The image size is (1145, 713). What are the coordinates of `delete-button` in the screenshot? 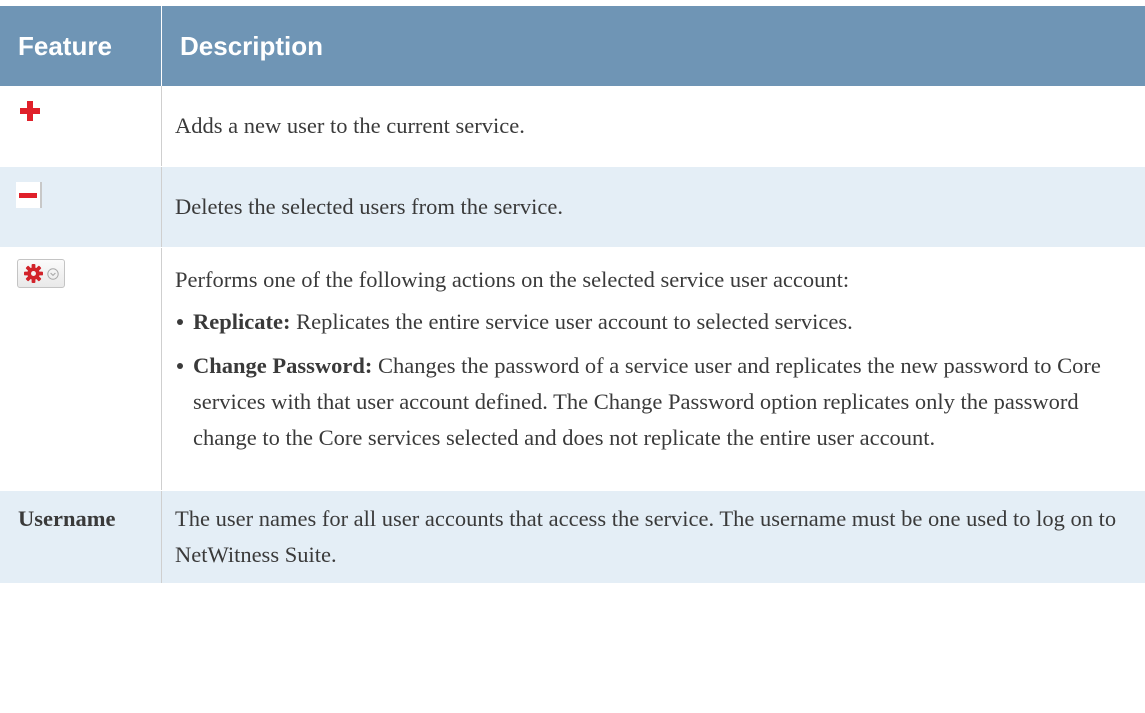 It's located at (29, 195).